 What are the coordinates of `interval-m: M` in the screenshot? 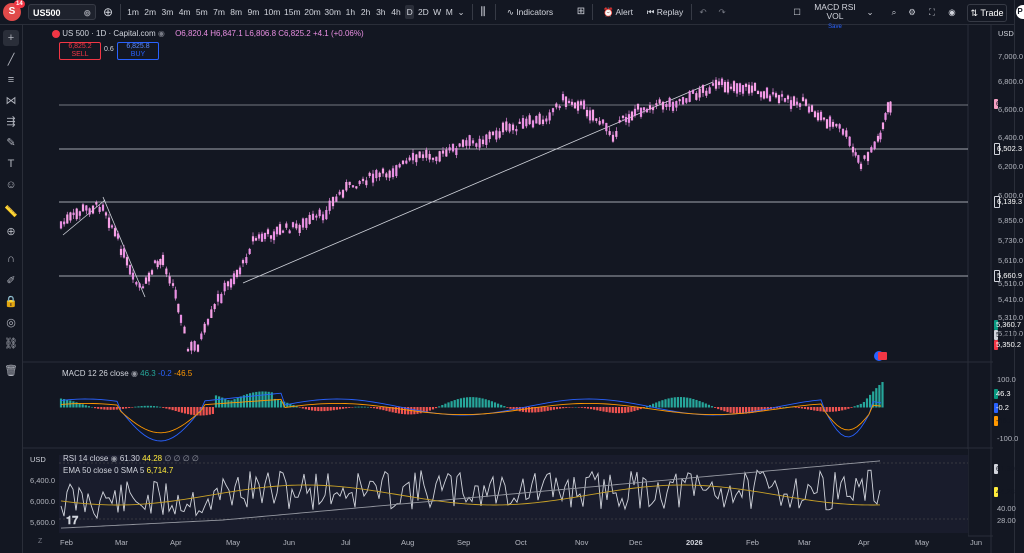 It's located at (449, 12).